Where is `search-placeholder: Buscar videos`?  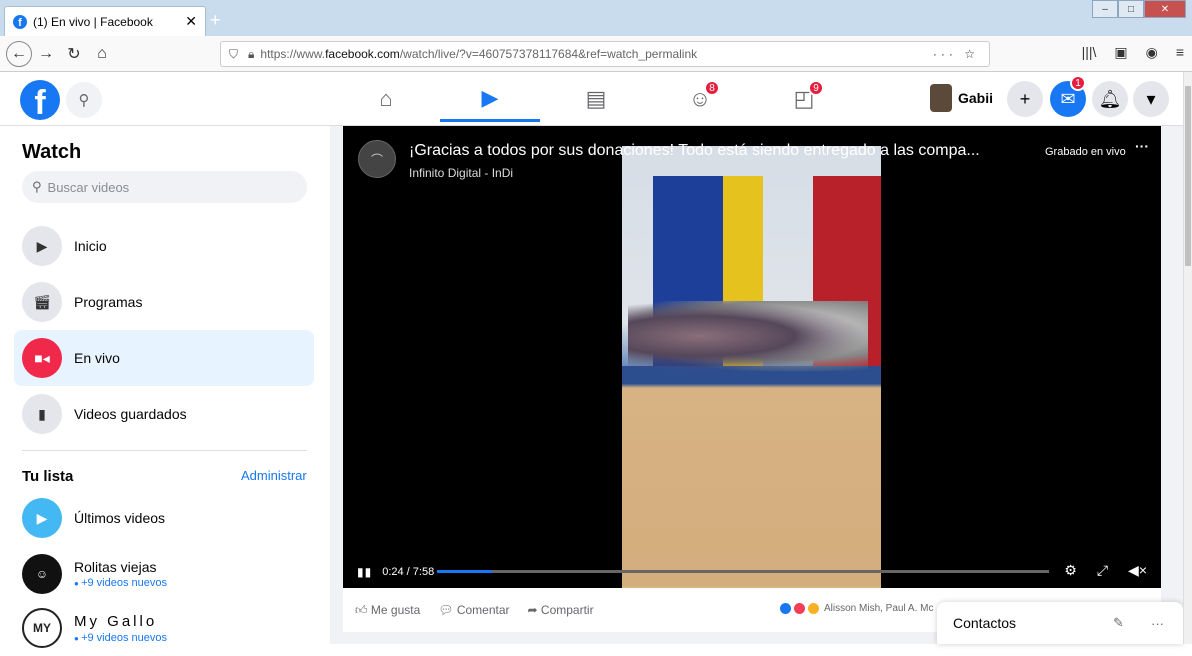 search-placeholder: Buscar videos is located at coordinates (88, 187).